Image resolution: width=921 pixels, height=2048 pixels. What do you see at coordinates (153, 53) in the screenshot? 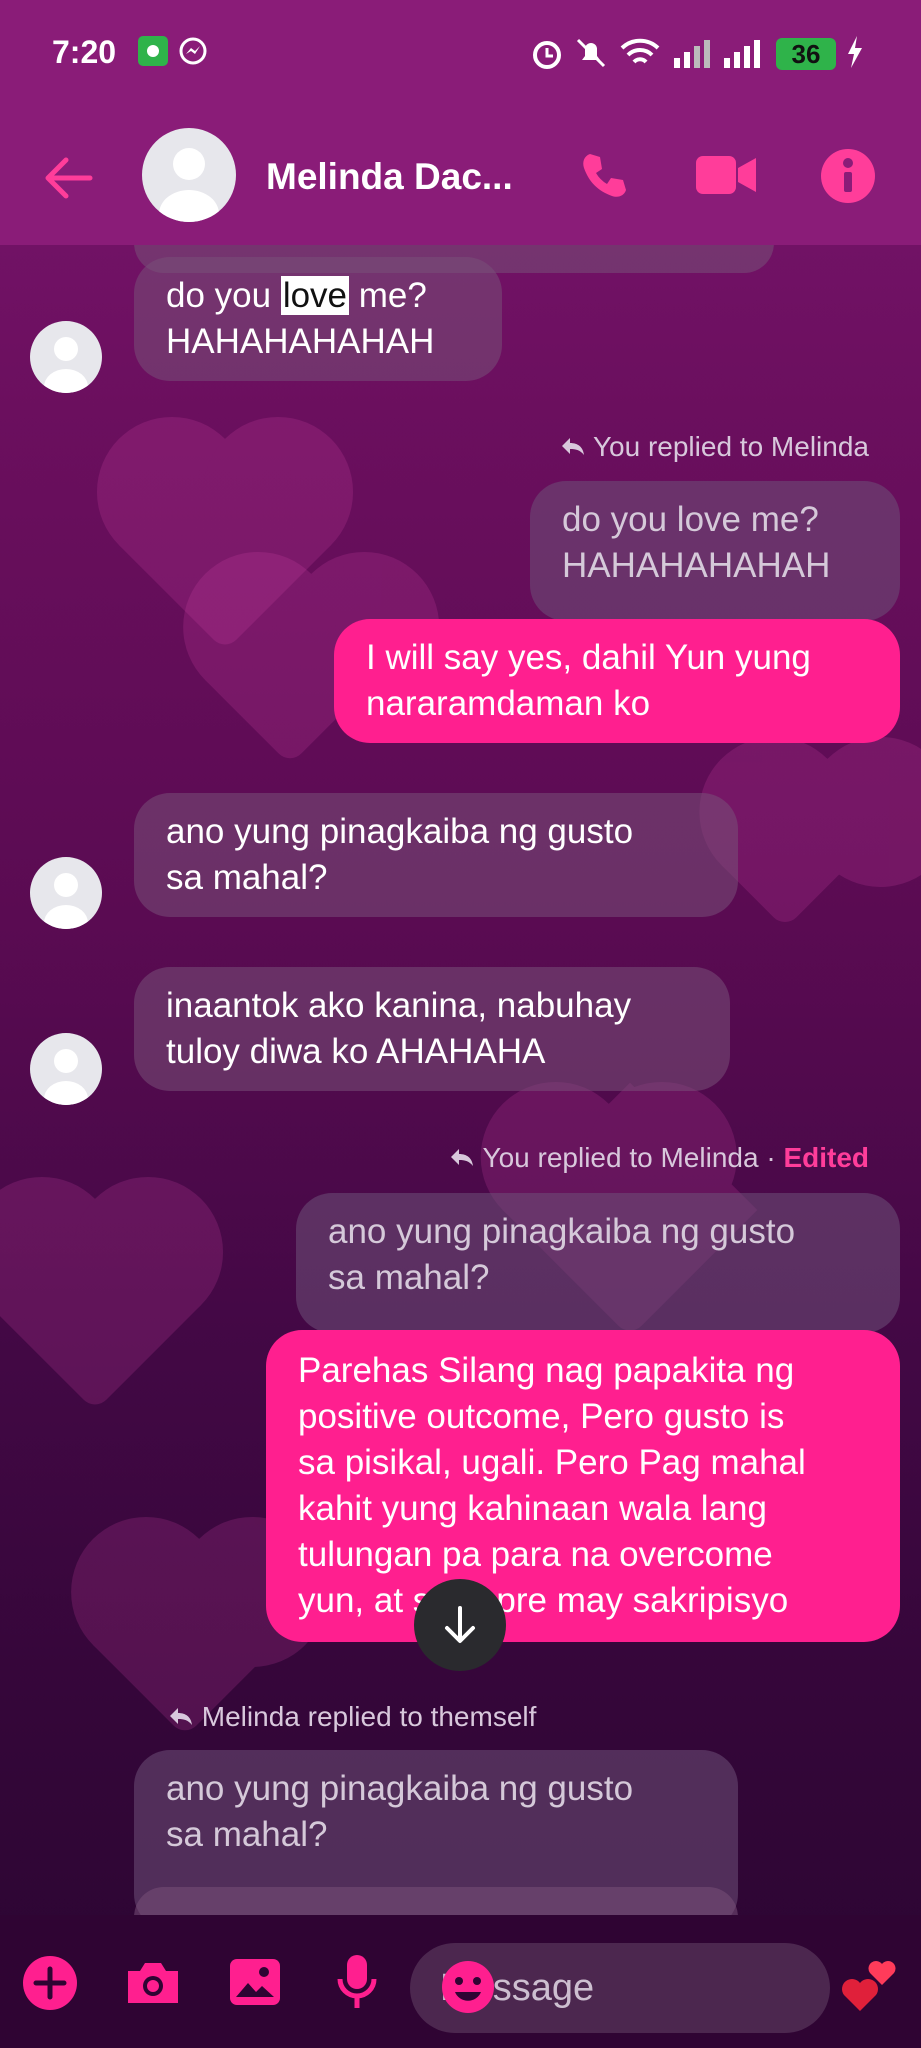
I see `app-notification-icon` at bounding box center [153, 53].